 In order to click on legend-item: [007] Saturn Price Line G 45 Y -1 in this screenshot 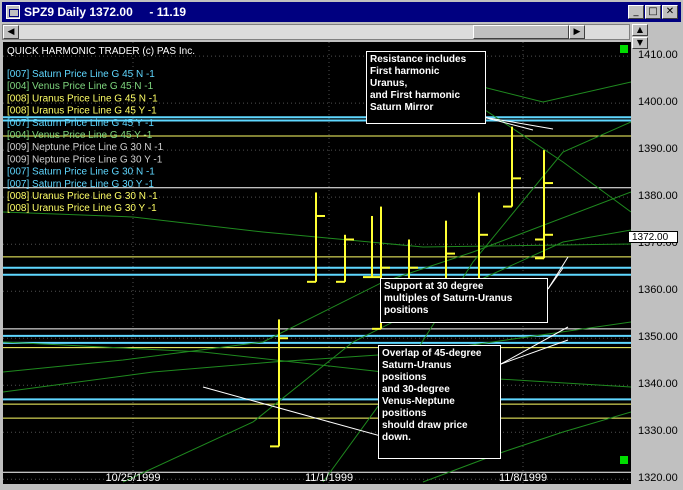, I will do `click(80, 123)`.